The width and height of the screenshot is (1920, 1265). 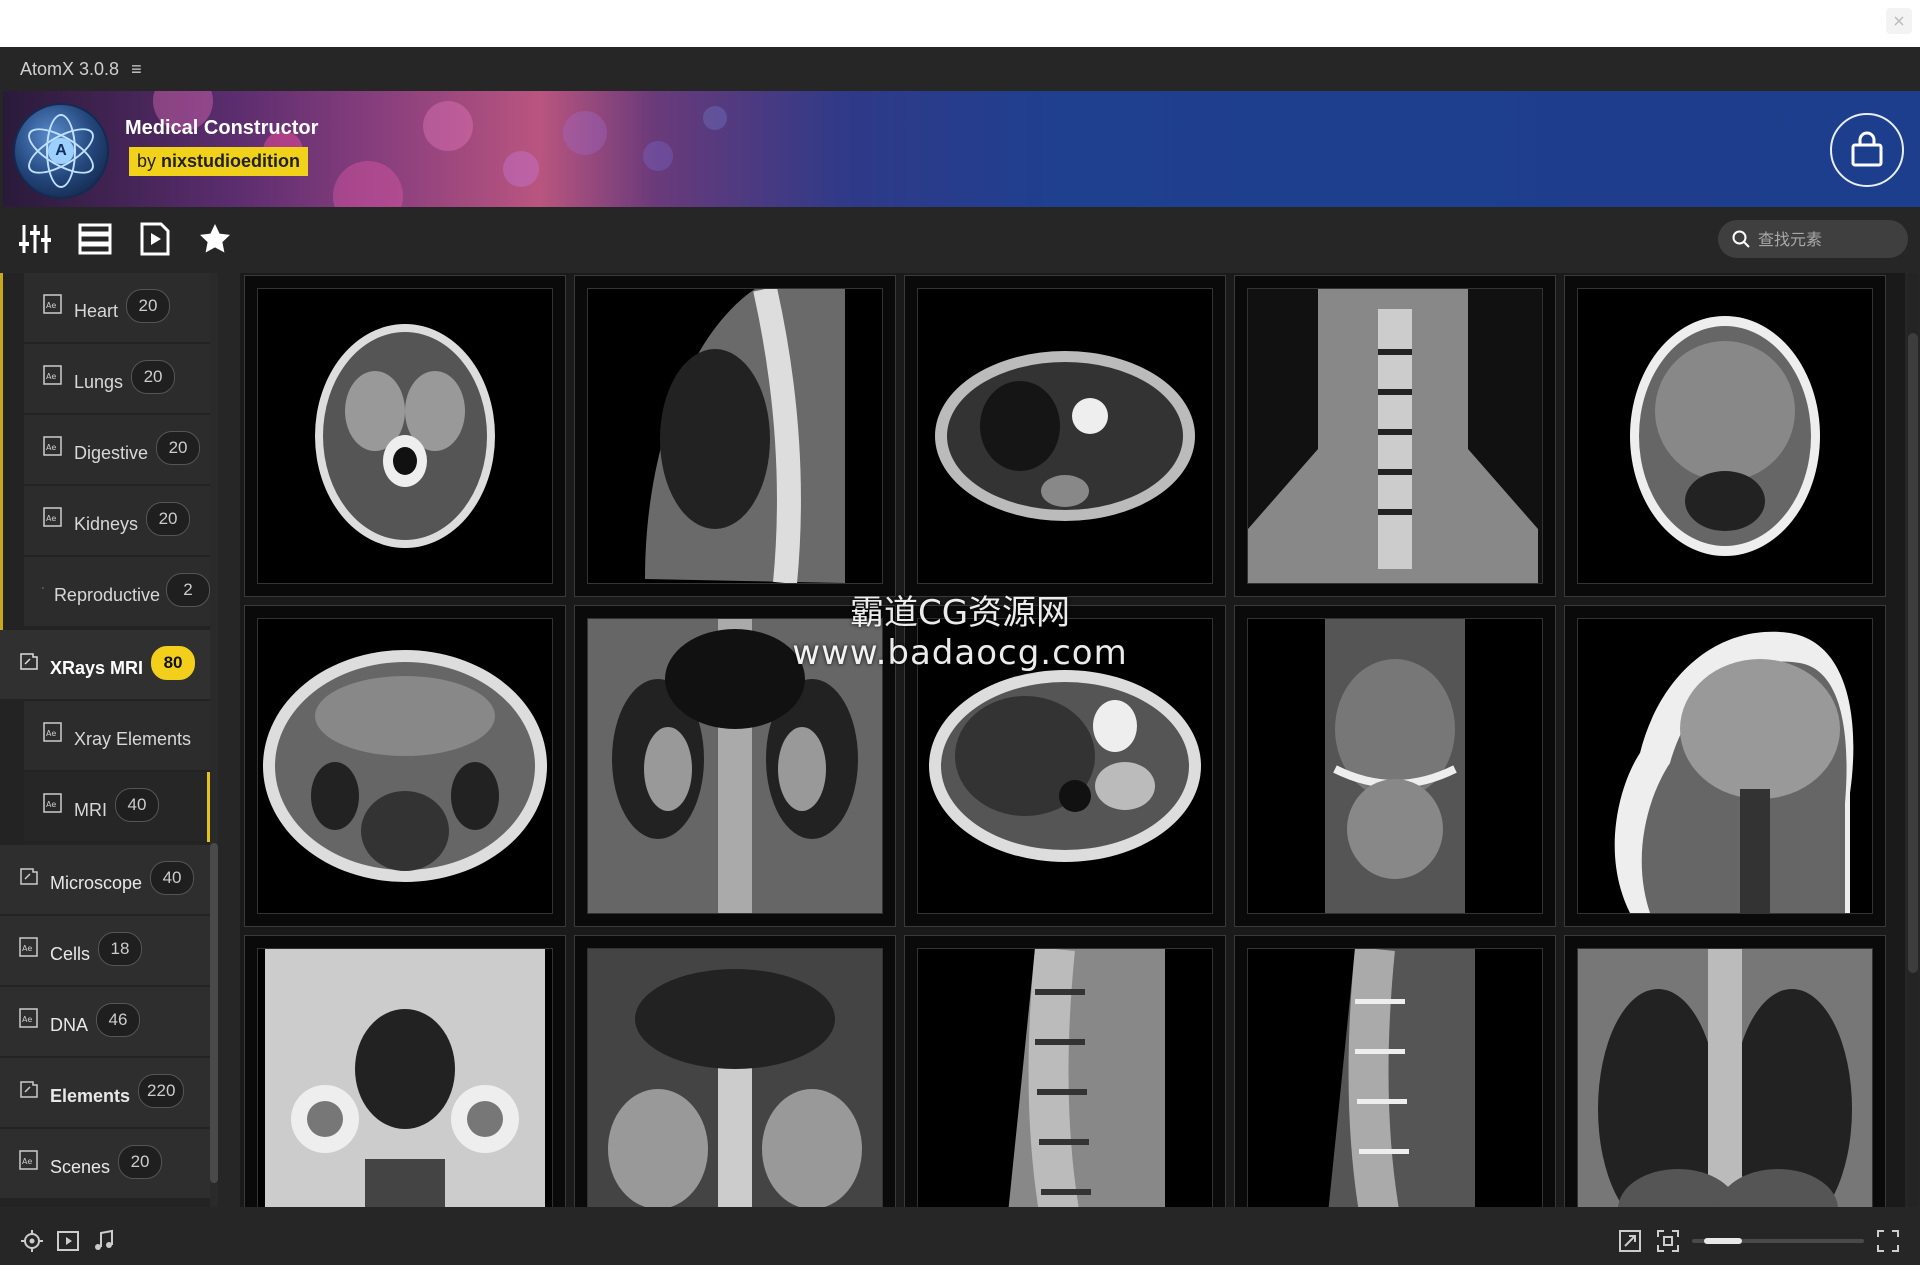 I want to click on fit-screen-icon, so click(x=1668, y=1241).